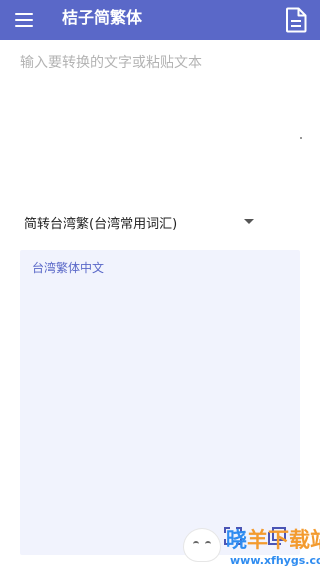  I want to click on watermark-brand-part1: 晓, so click(236, 540).